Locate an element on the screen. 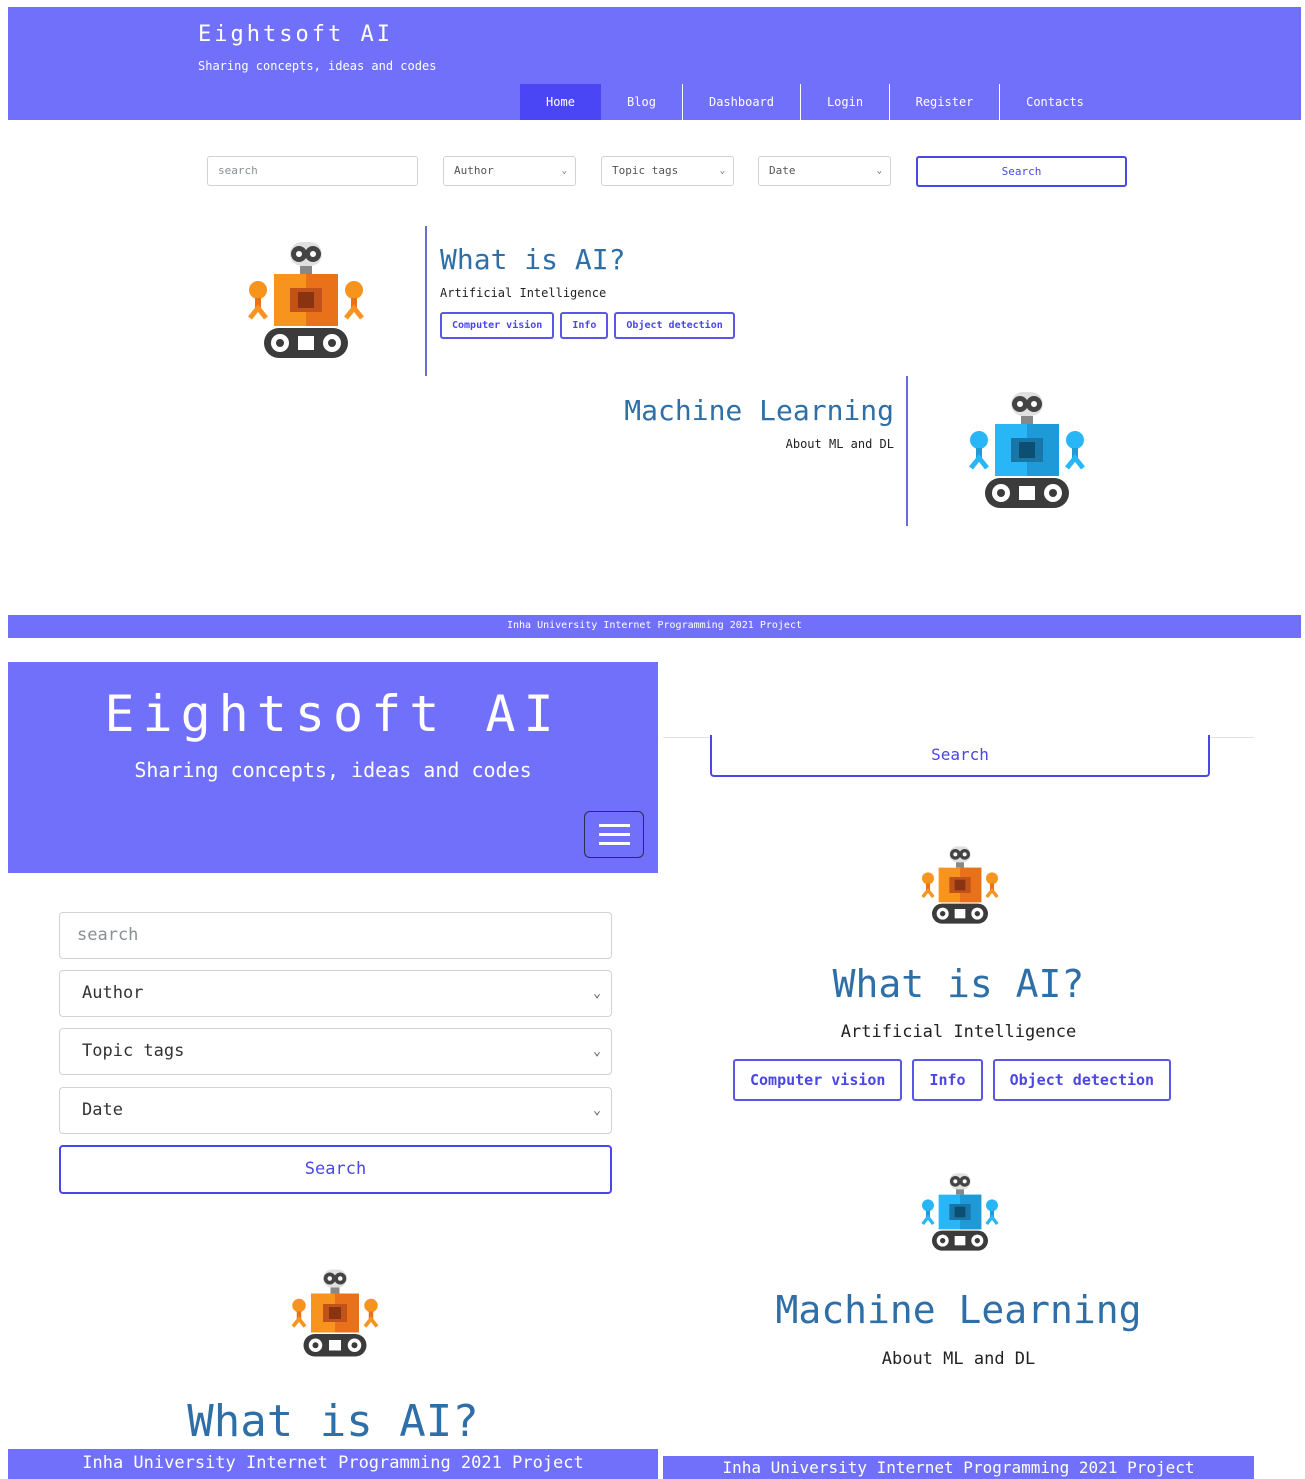 This screenshot has height=1479, width=1305. menu-toggle-button is located at coordinates (614, 834).